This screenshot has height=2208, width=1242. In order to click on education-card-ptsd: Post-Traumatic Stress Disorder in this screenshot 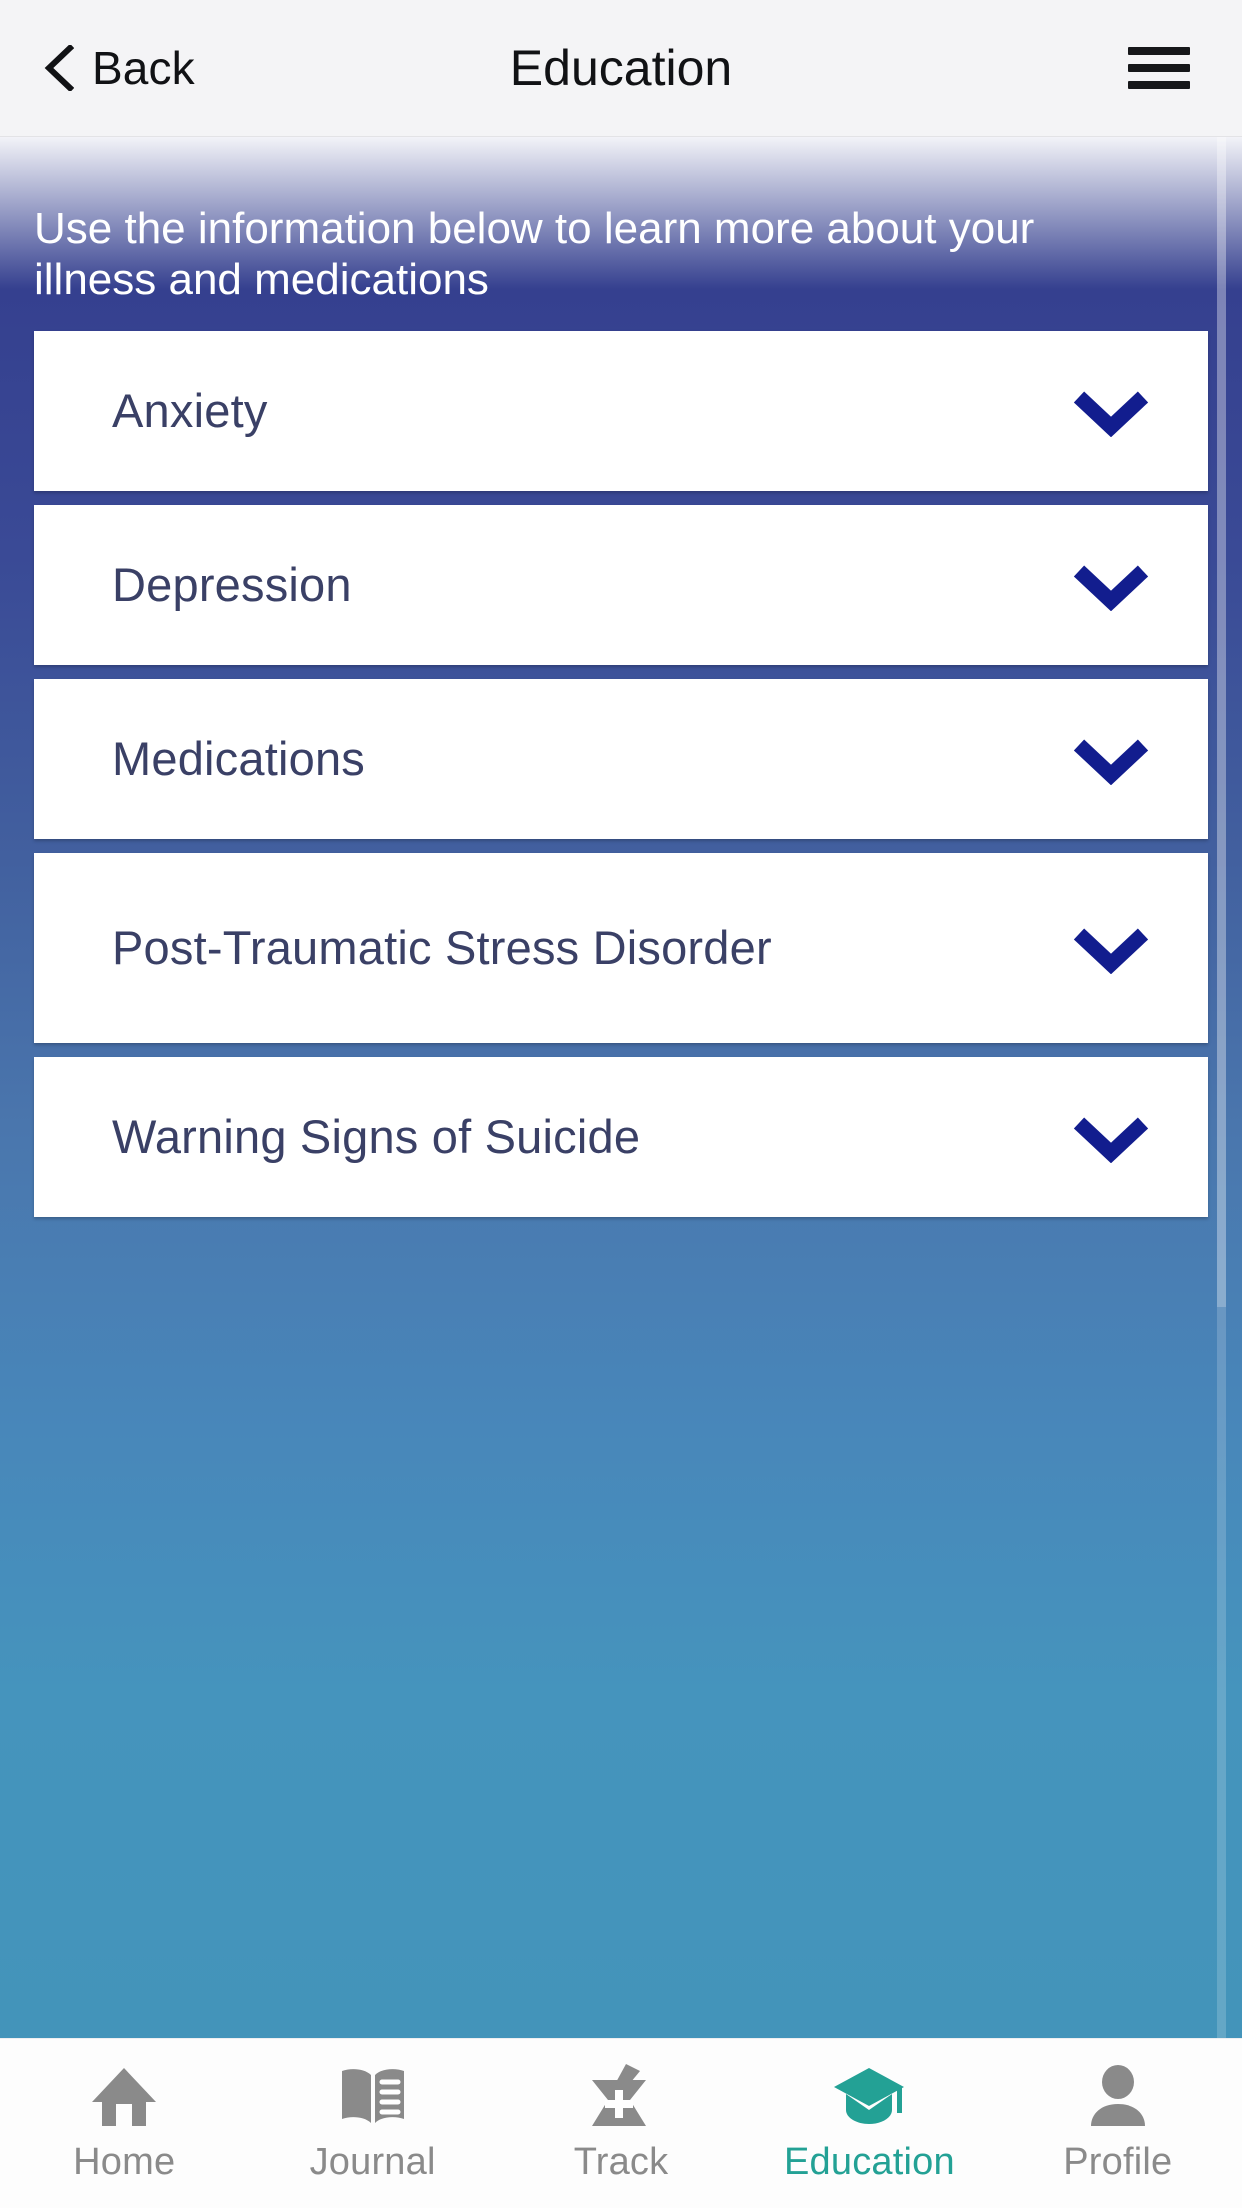, I will do `click(621, 948)`.